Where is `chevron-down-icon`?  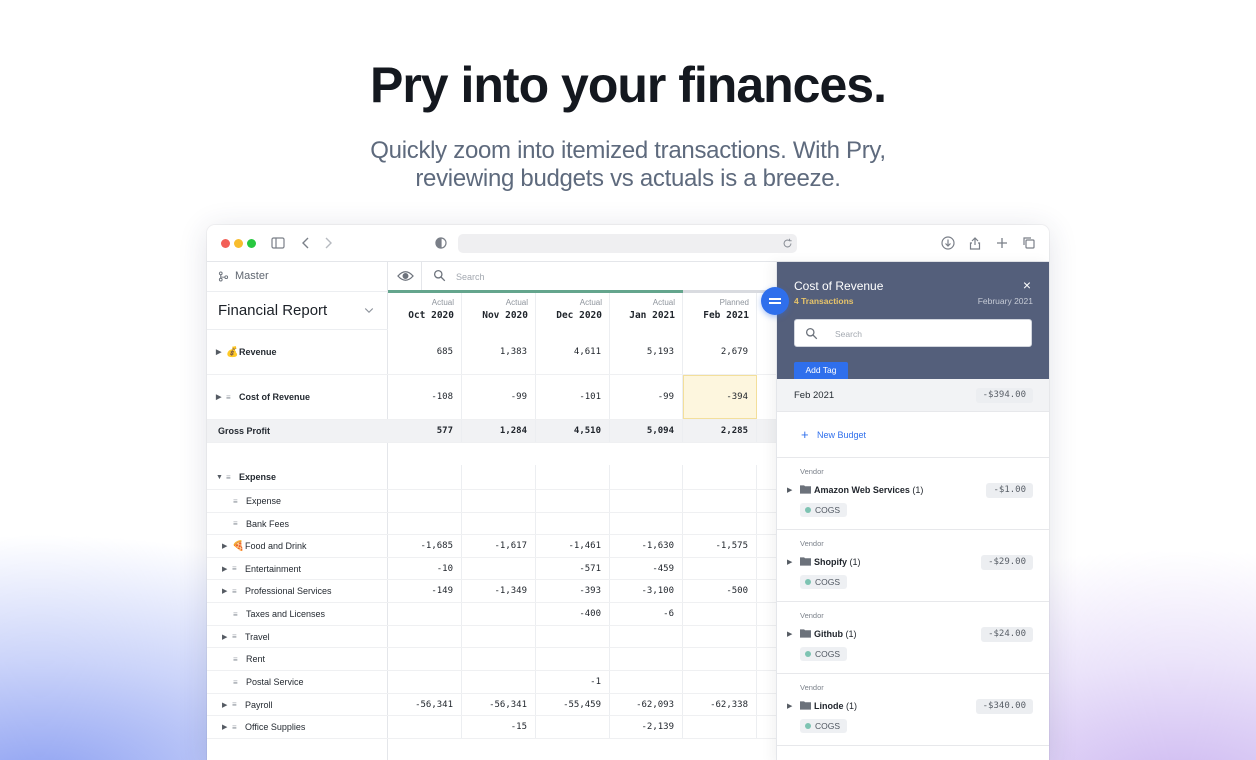 chevron-down-icon is located at coordinates (369, 310).